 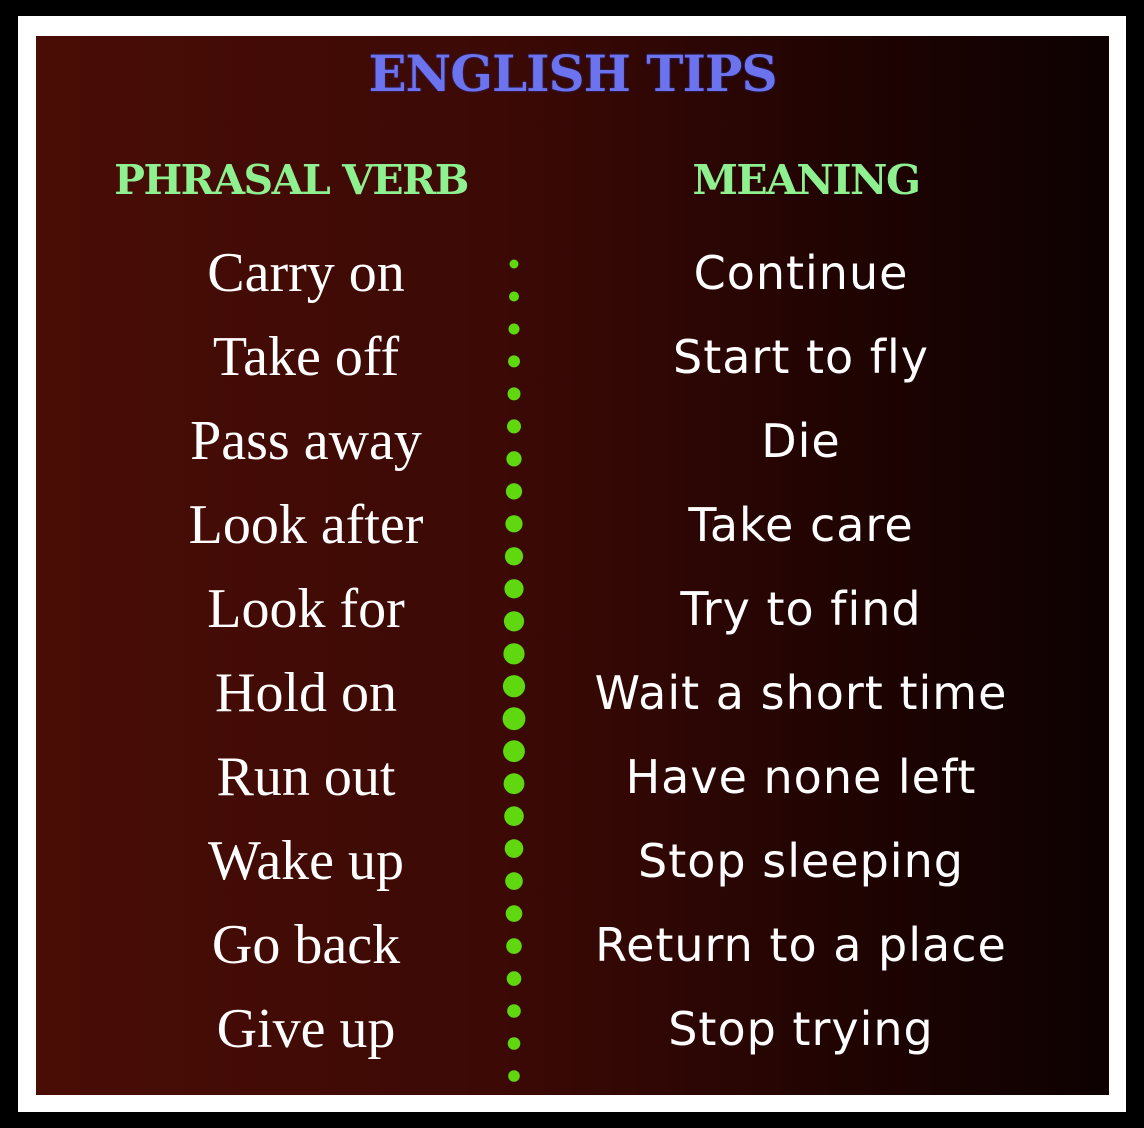 I want to click on verb-meaning: Start to fly, so click(x=801, y=357).